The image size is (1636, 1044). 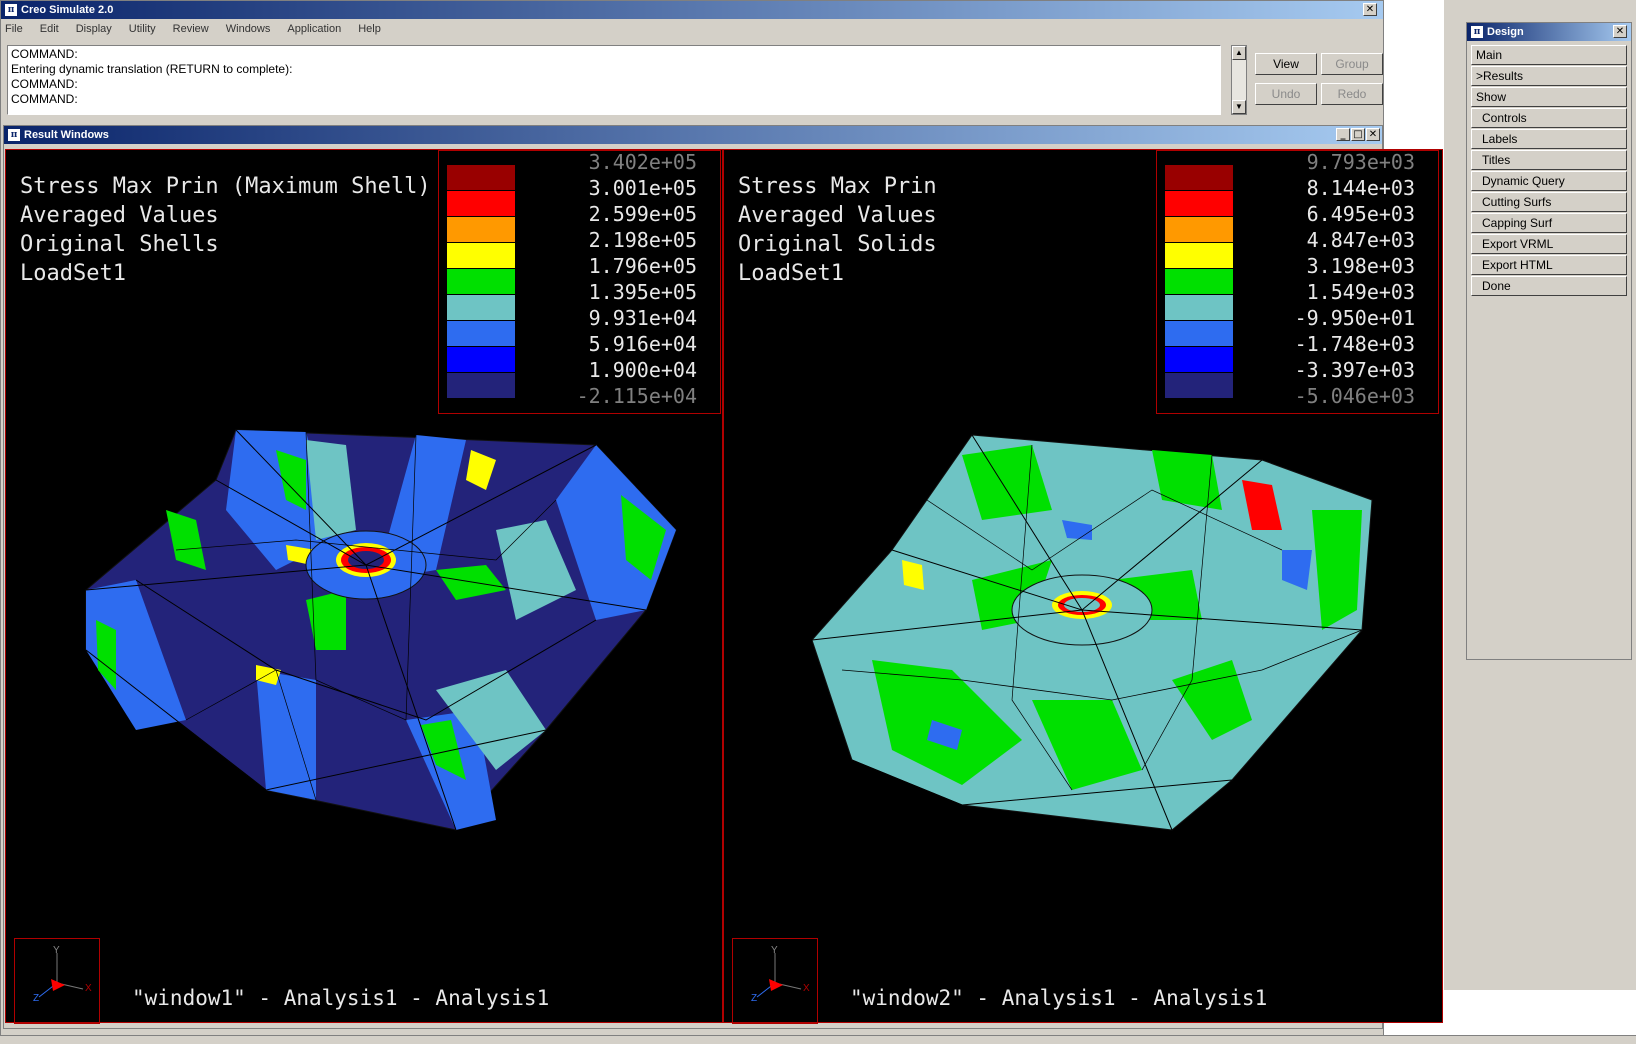 I want to click on design-menu-results: >Results, so click(x=1549, y=76).